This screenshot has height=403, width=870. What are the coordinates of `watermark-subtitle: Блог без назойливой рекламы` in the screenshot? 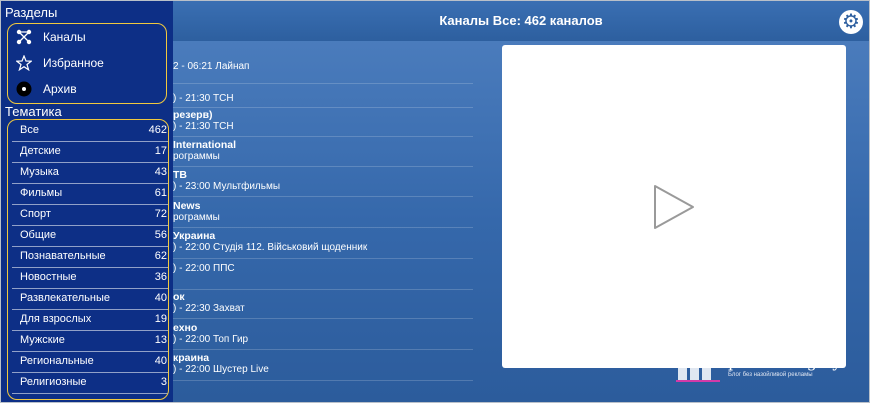 It's located at (770, 375).